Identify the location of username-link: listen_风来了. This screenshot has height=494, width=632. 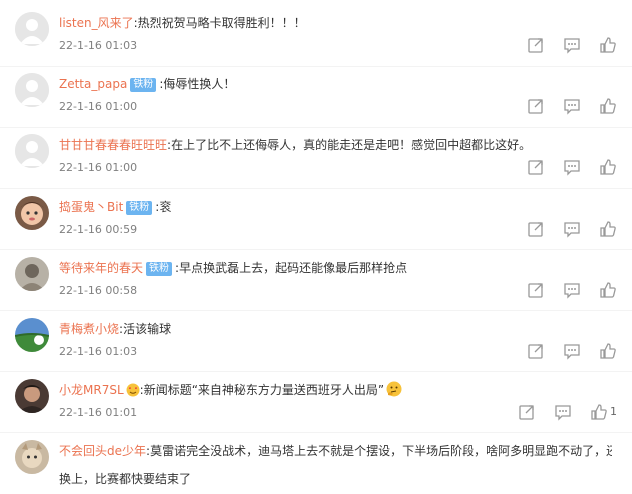
(96, 23).